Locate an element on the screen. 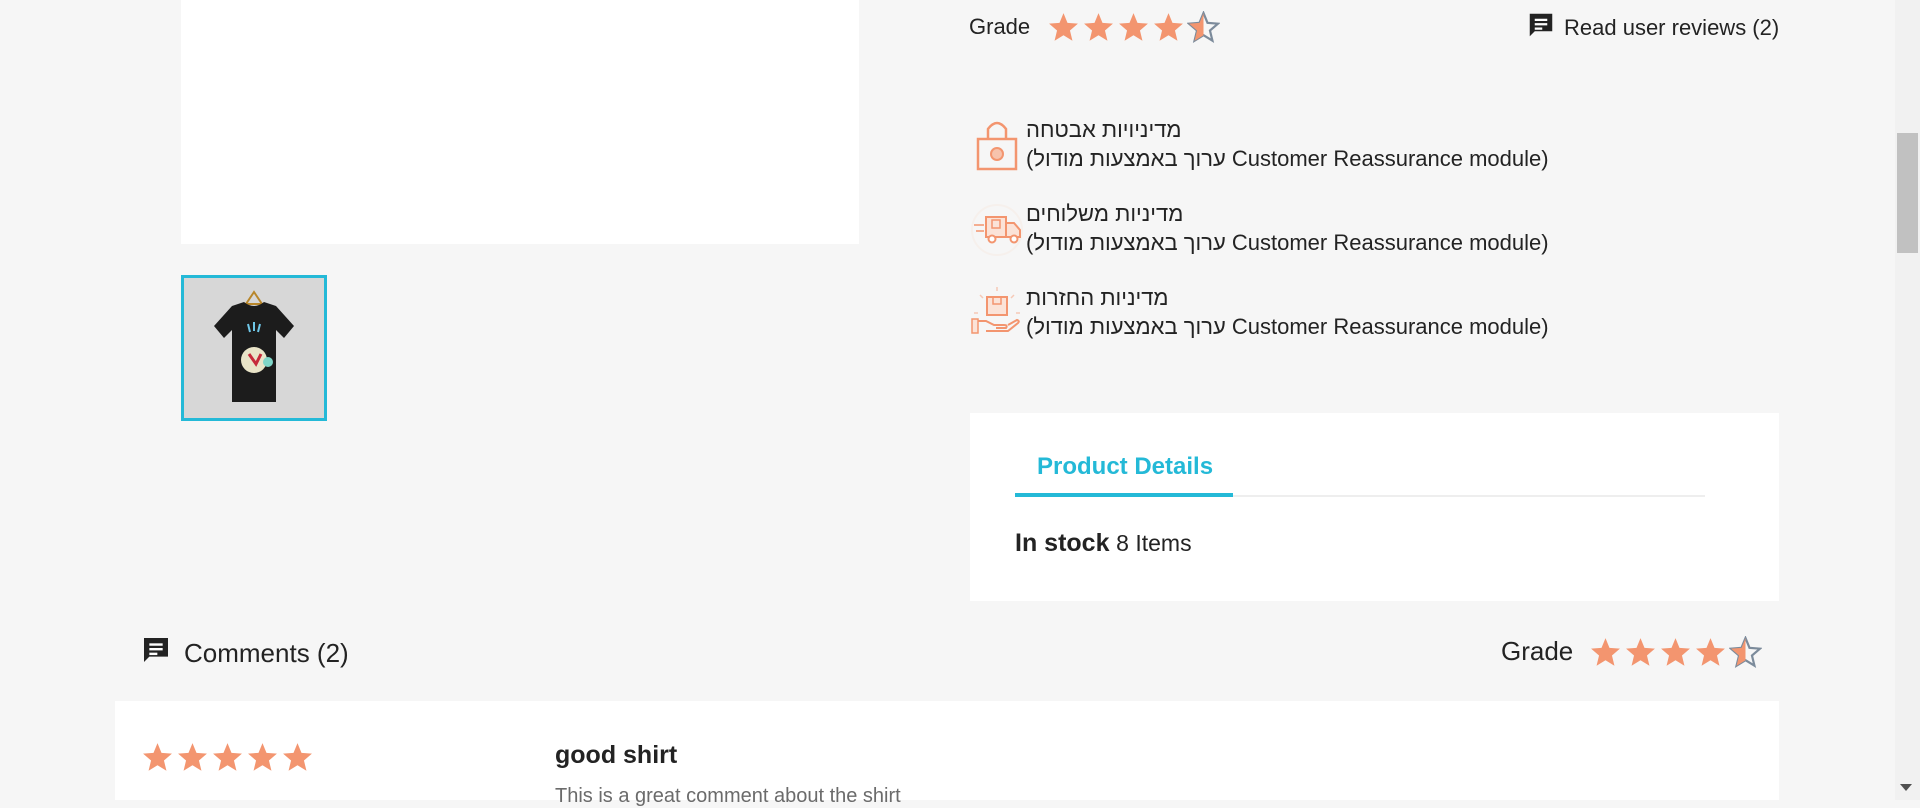 The image size is (1920, 808). reassurance-title: מדיניויות אבטחה is located at coordinates (1104, 129).